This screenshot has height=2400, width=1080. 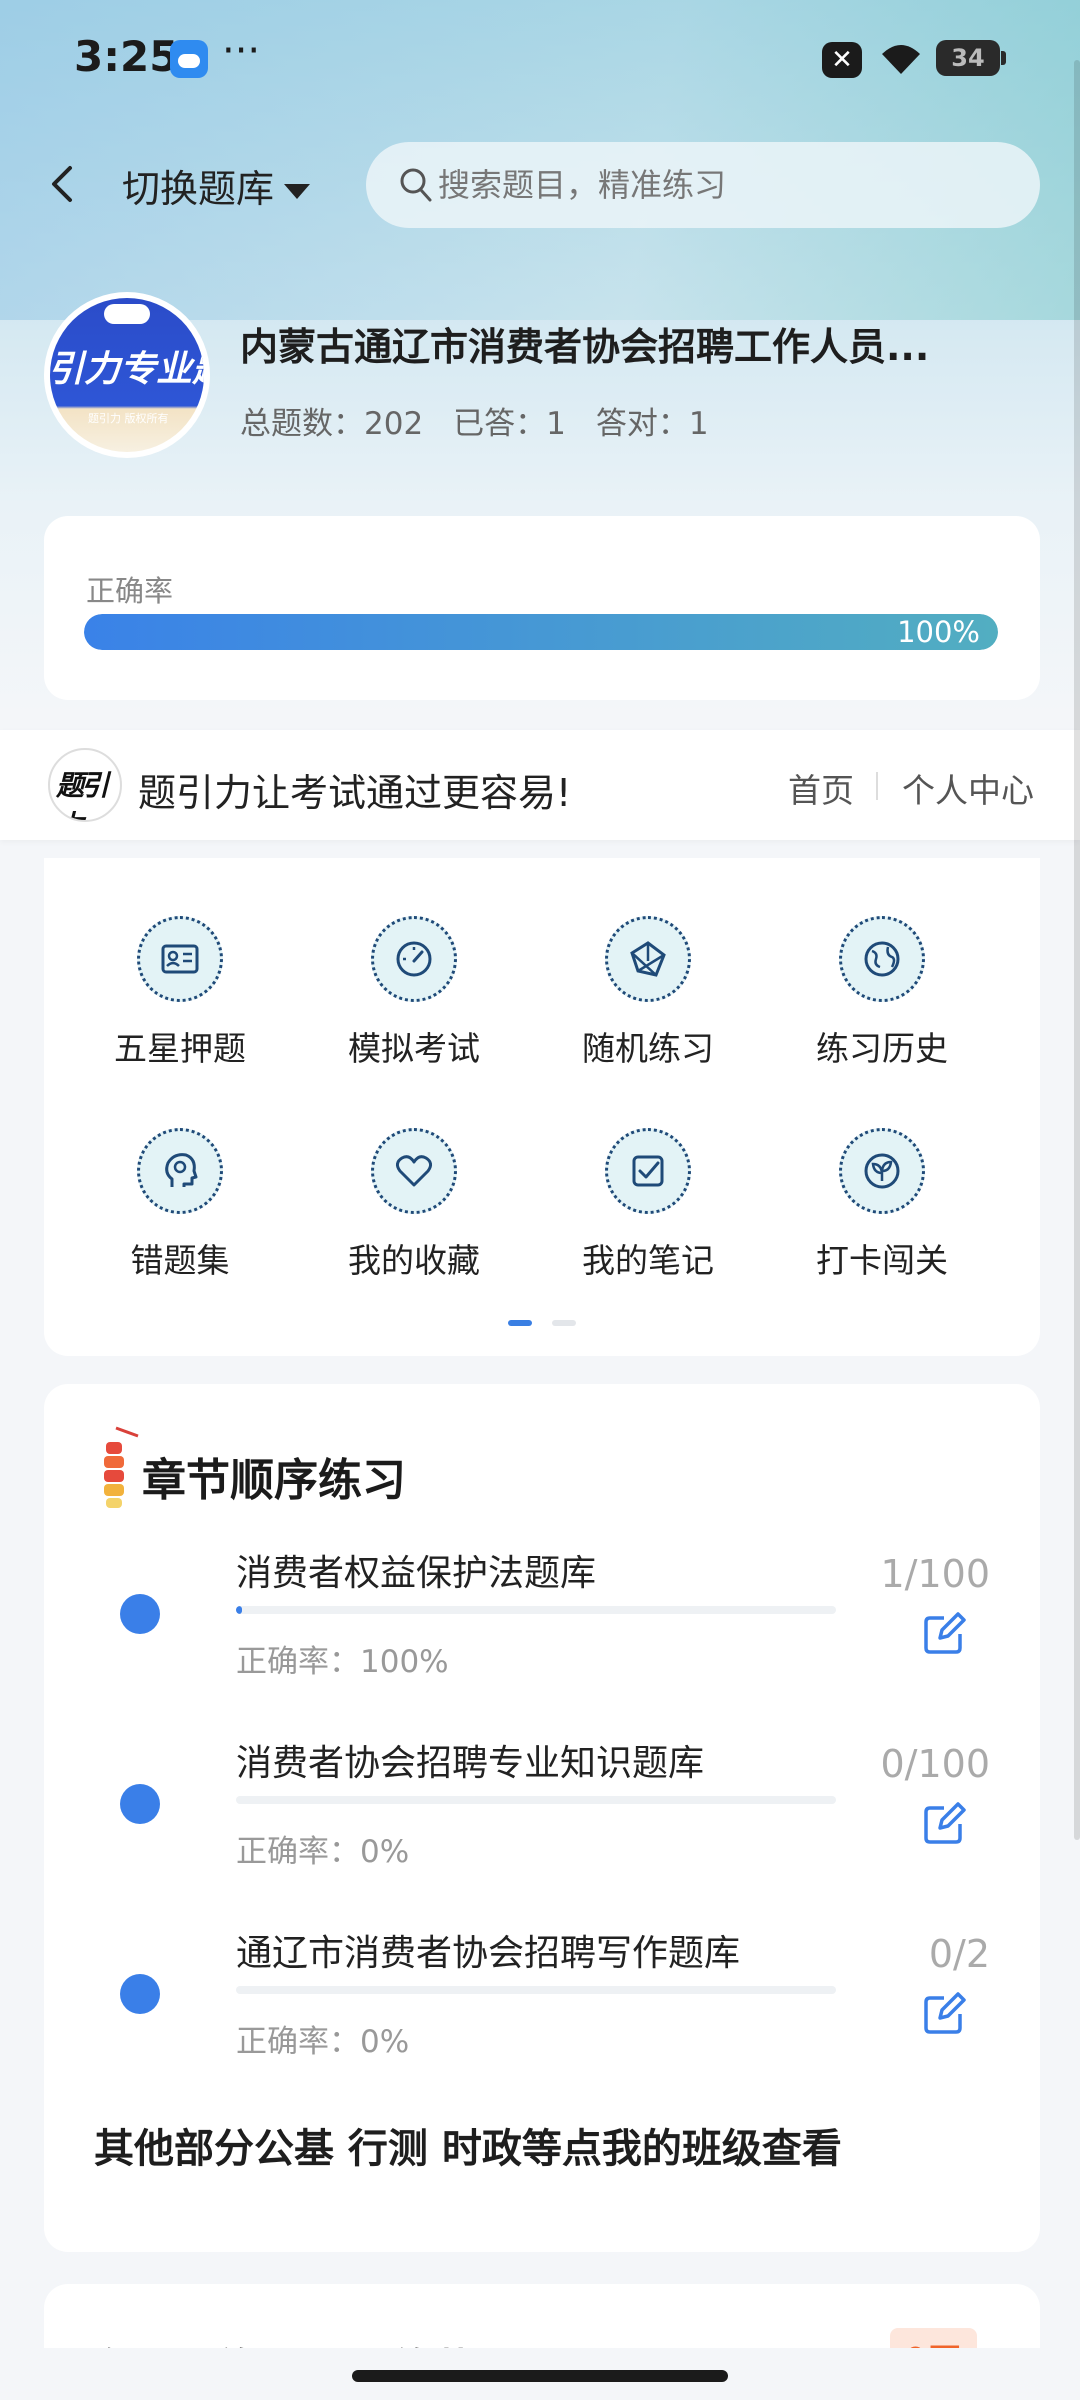 I want to click on func-mock-exam: 模拟考试, so click(x=414, y=972).